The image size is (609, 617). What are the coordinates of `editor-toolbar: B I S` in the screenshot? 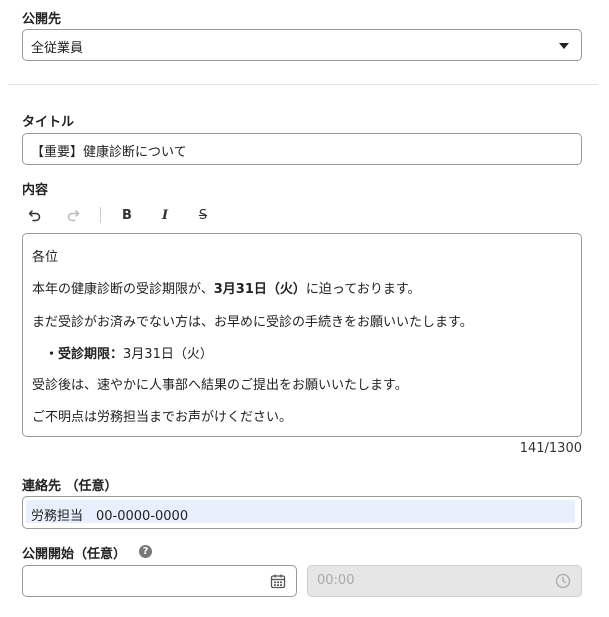 It's located at (122, 215).